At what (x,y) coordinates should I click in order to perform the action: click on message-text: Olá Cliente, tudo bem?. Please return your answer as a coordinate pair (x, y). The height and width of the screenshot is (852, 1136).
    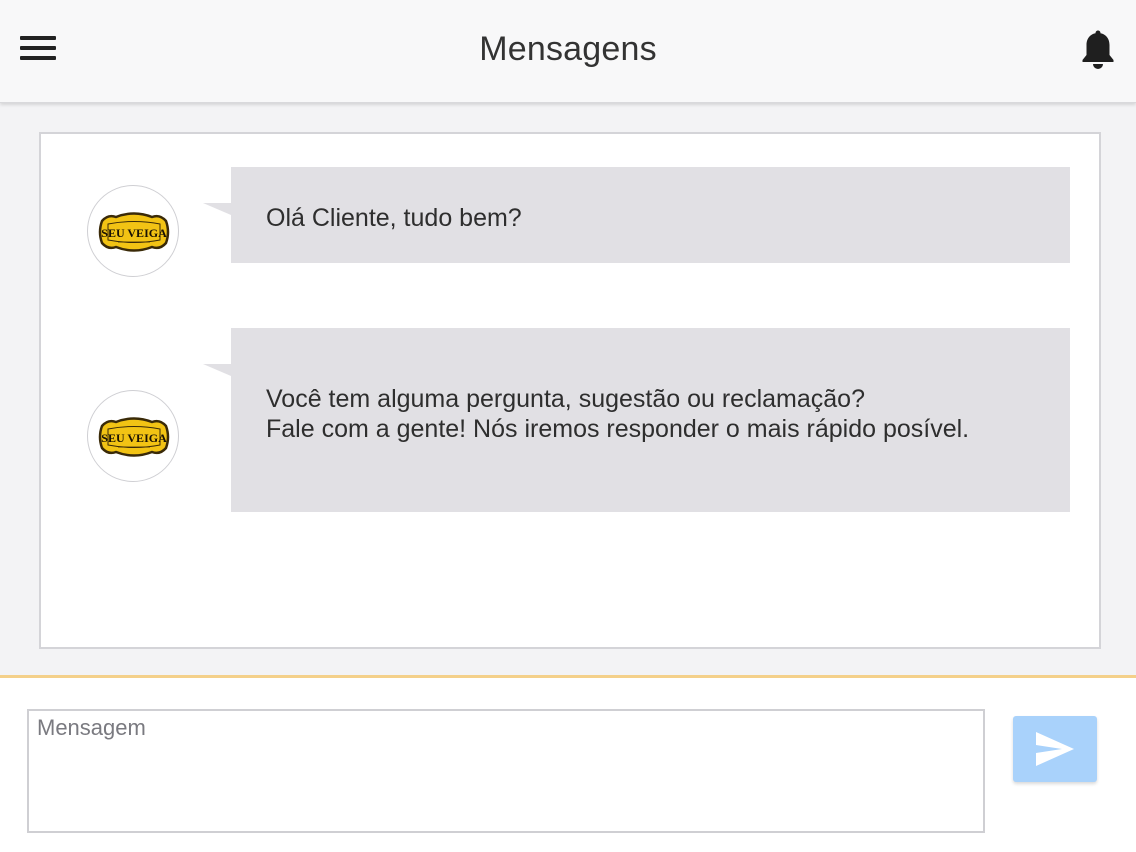
    Looking at the image, I should click on (394, 218).